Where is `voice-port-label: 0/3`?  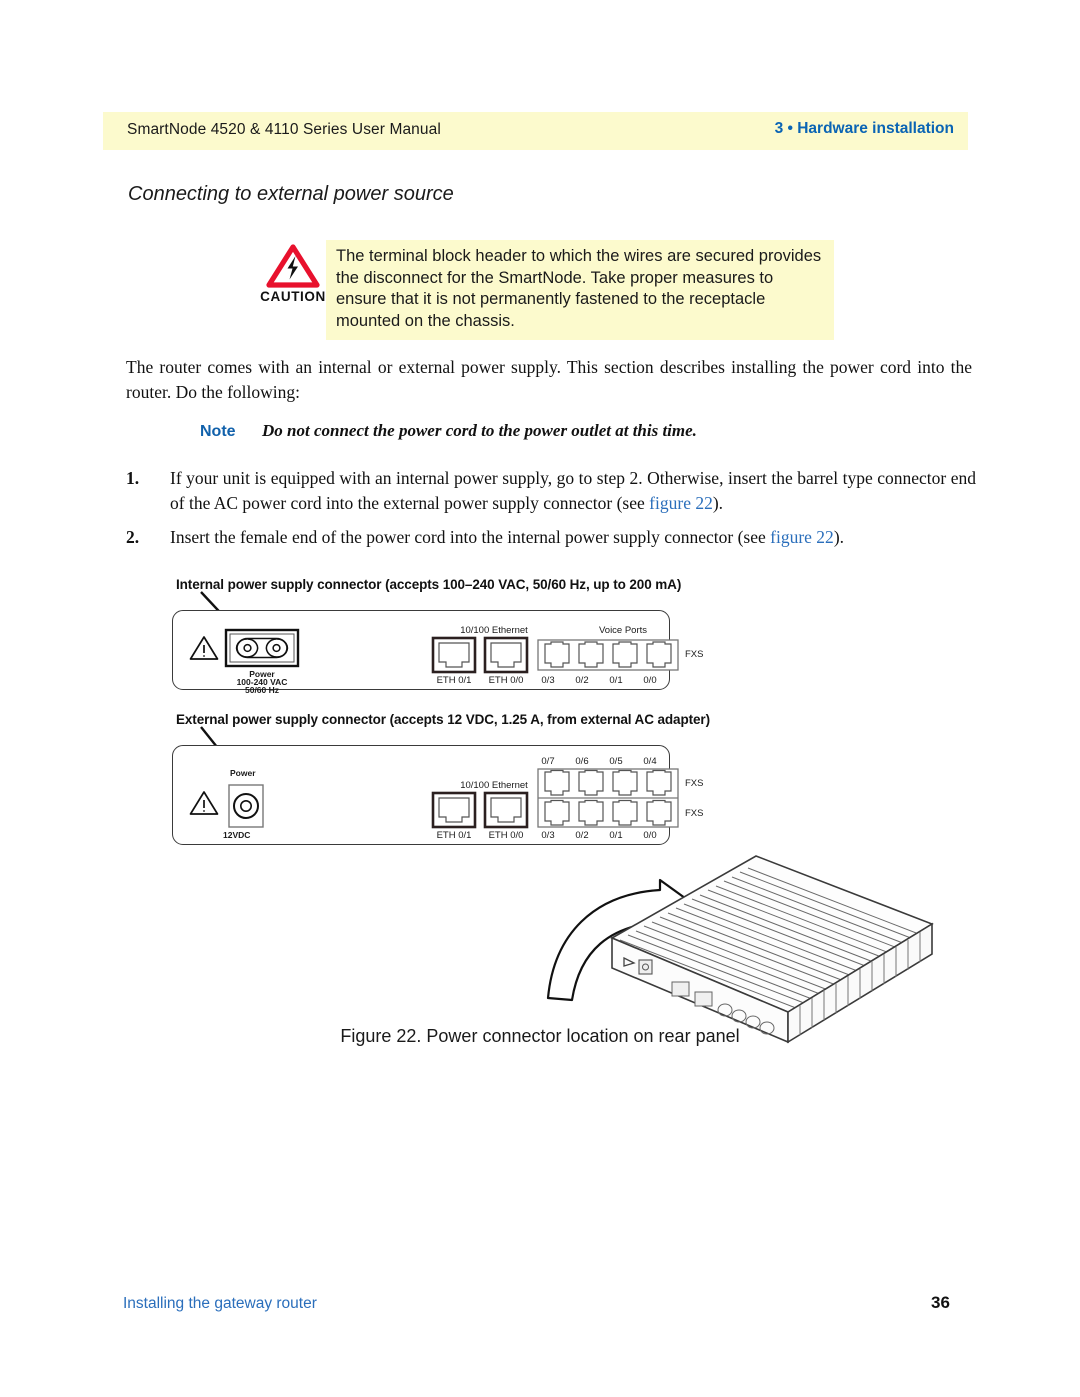
voice-port-label: 0/3 is located at coordinates (548, 680).